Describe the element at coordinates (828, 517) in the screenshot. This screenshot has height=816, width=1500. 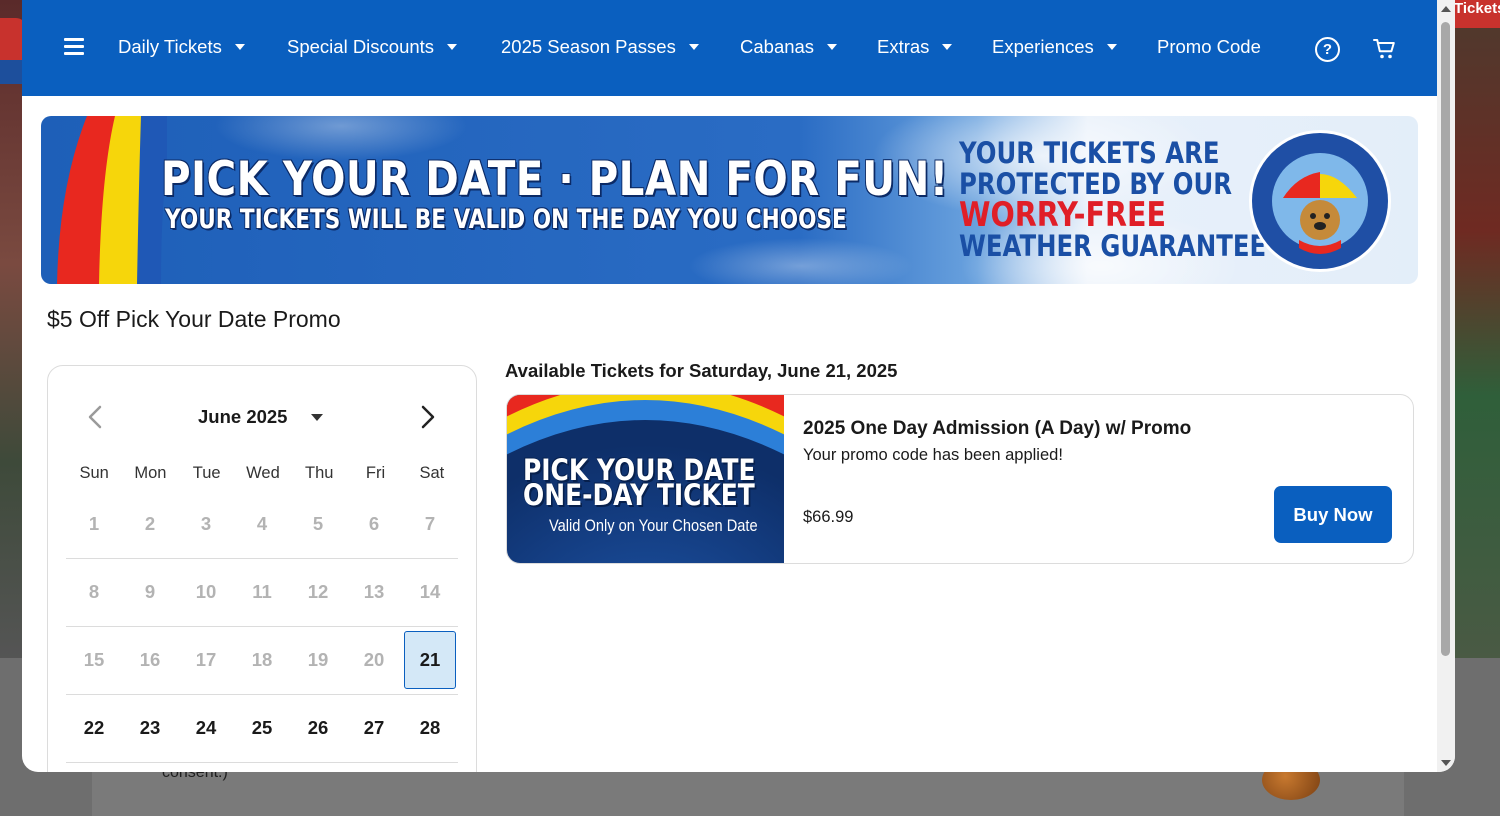
I see `ticket-price: $66.99` at that location.